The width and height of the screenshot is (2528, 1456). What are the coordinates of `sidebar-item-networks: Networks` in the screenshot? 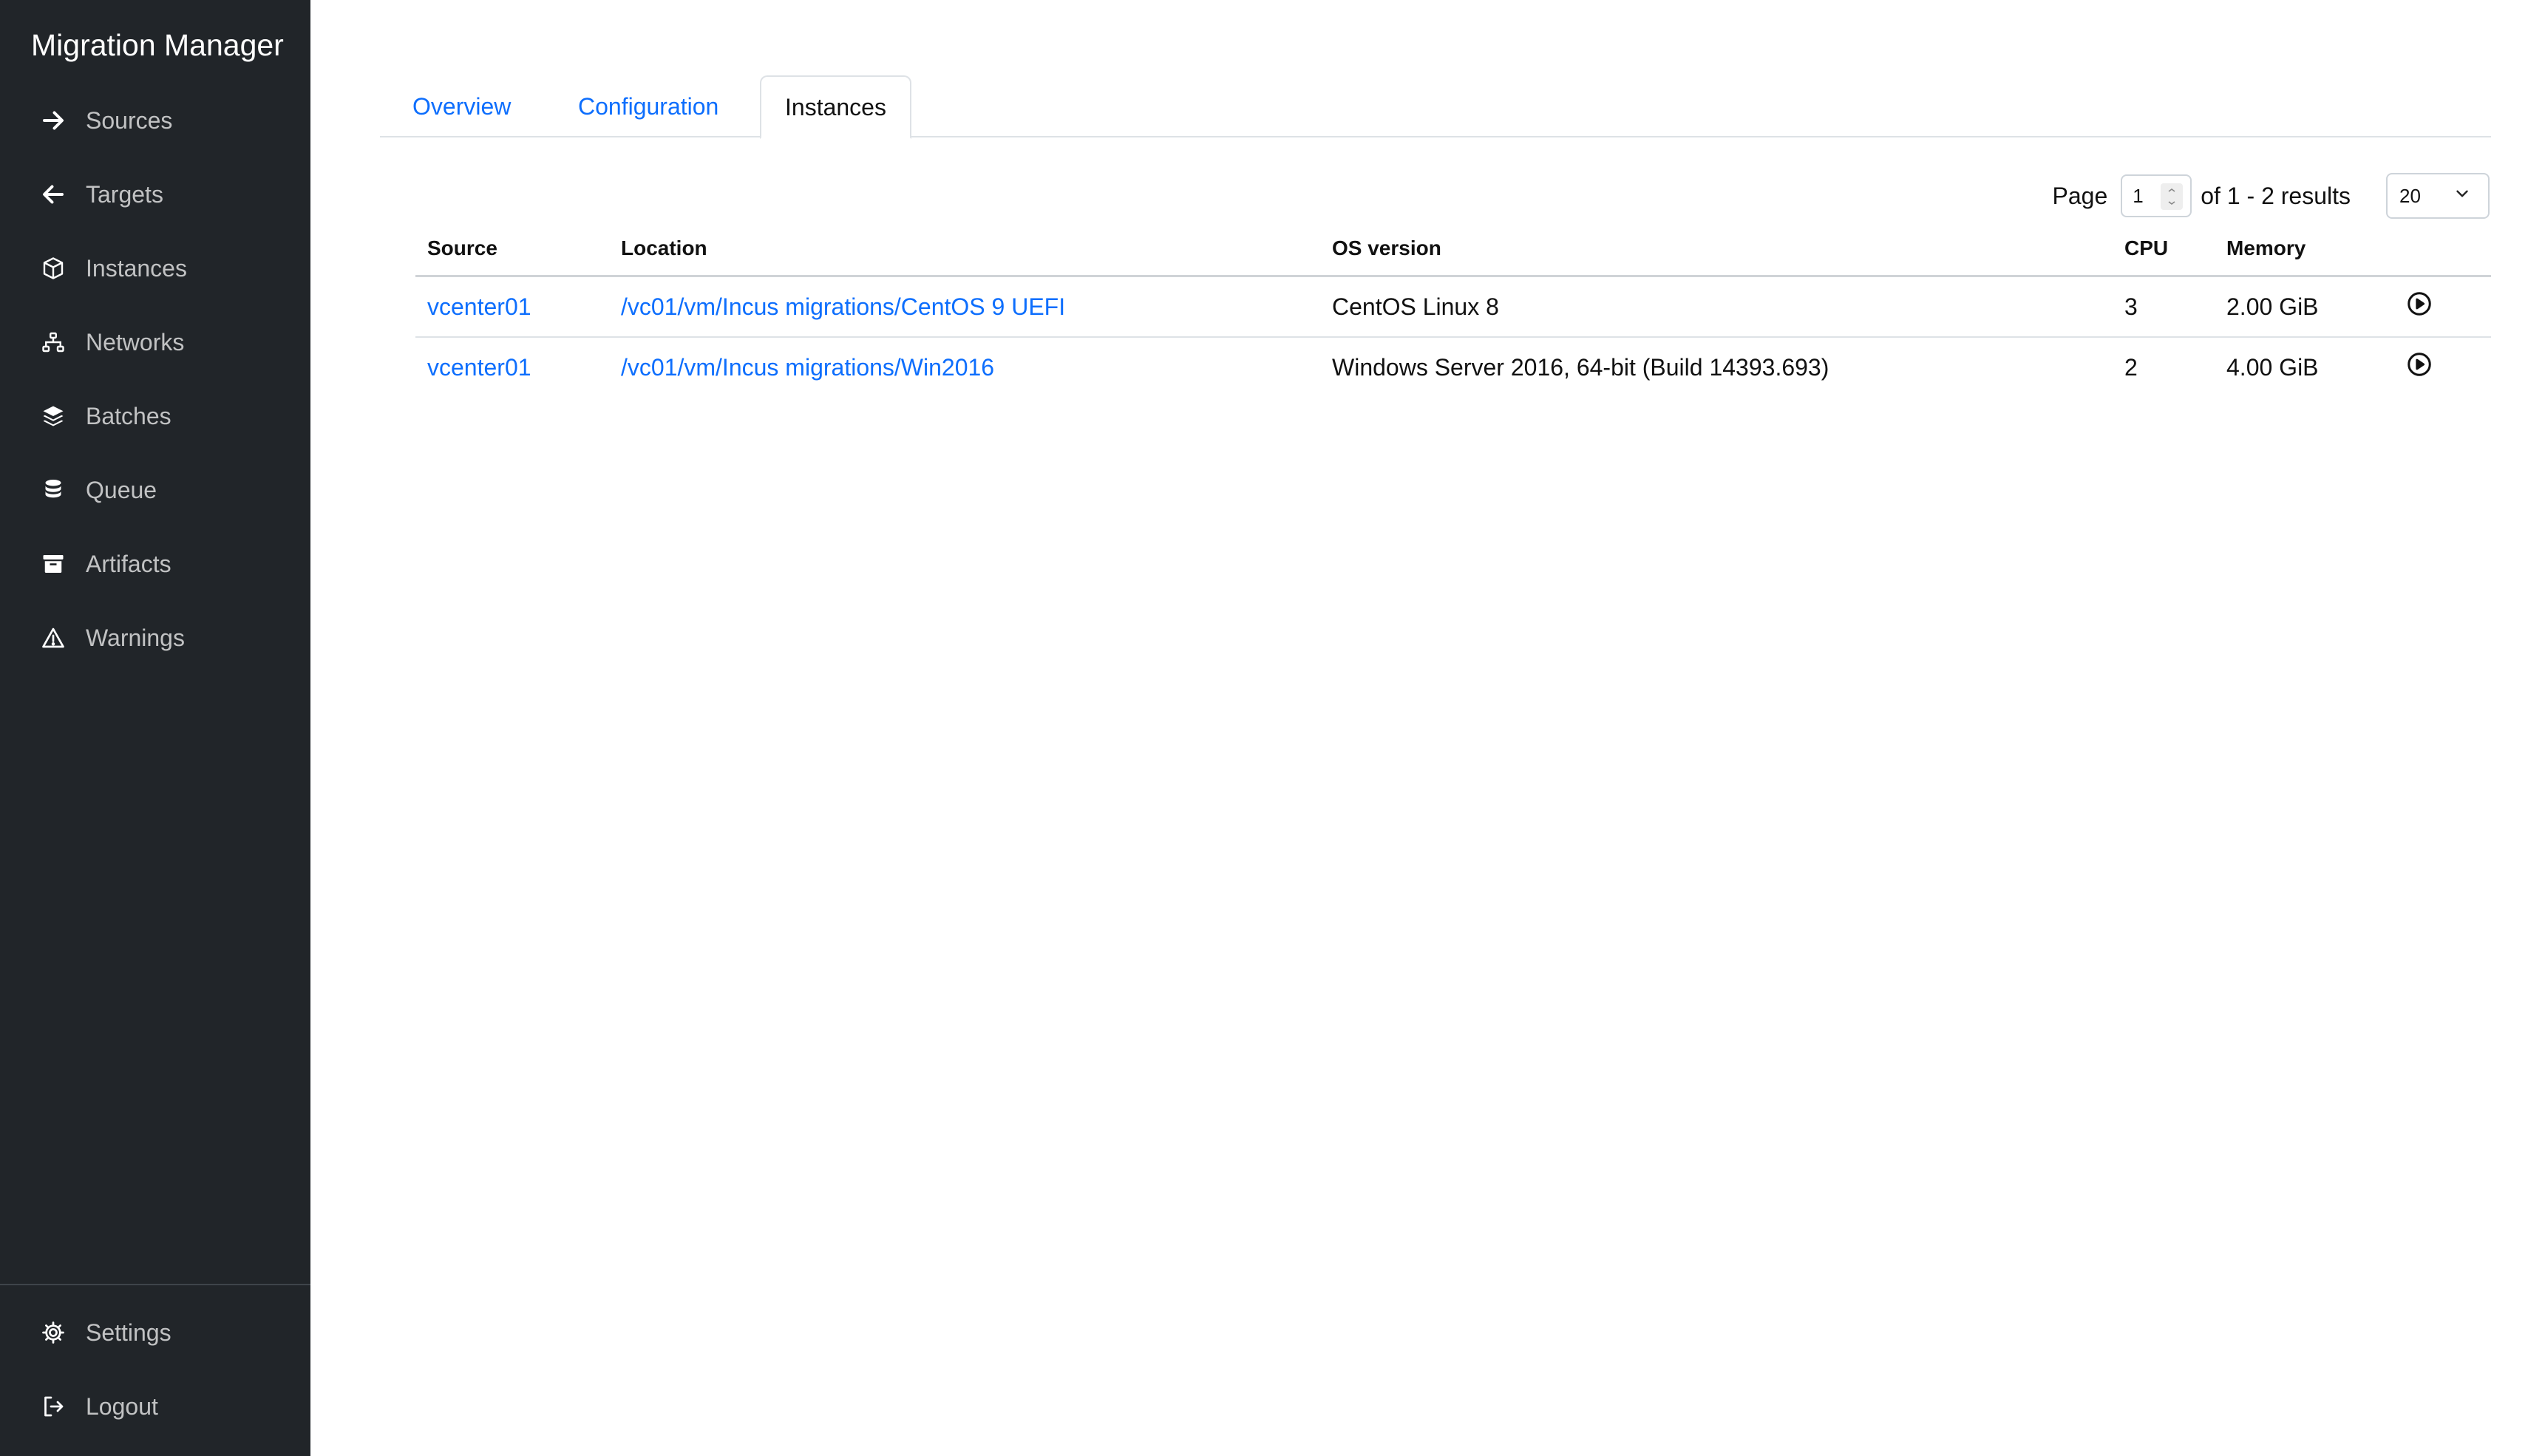 It's located at (155, 342).